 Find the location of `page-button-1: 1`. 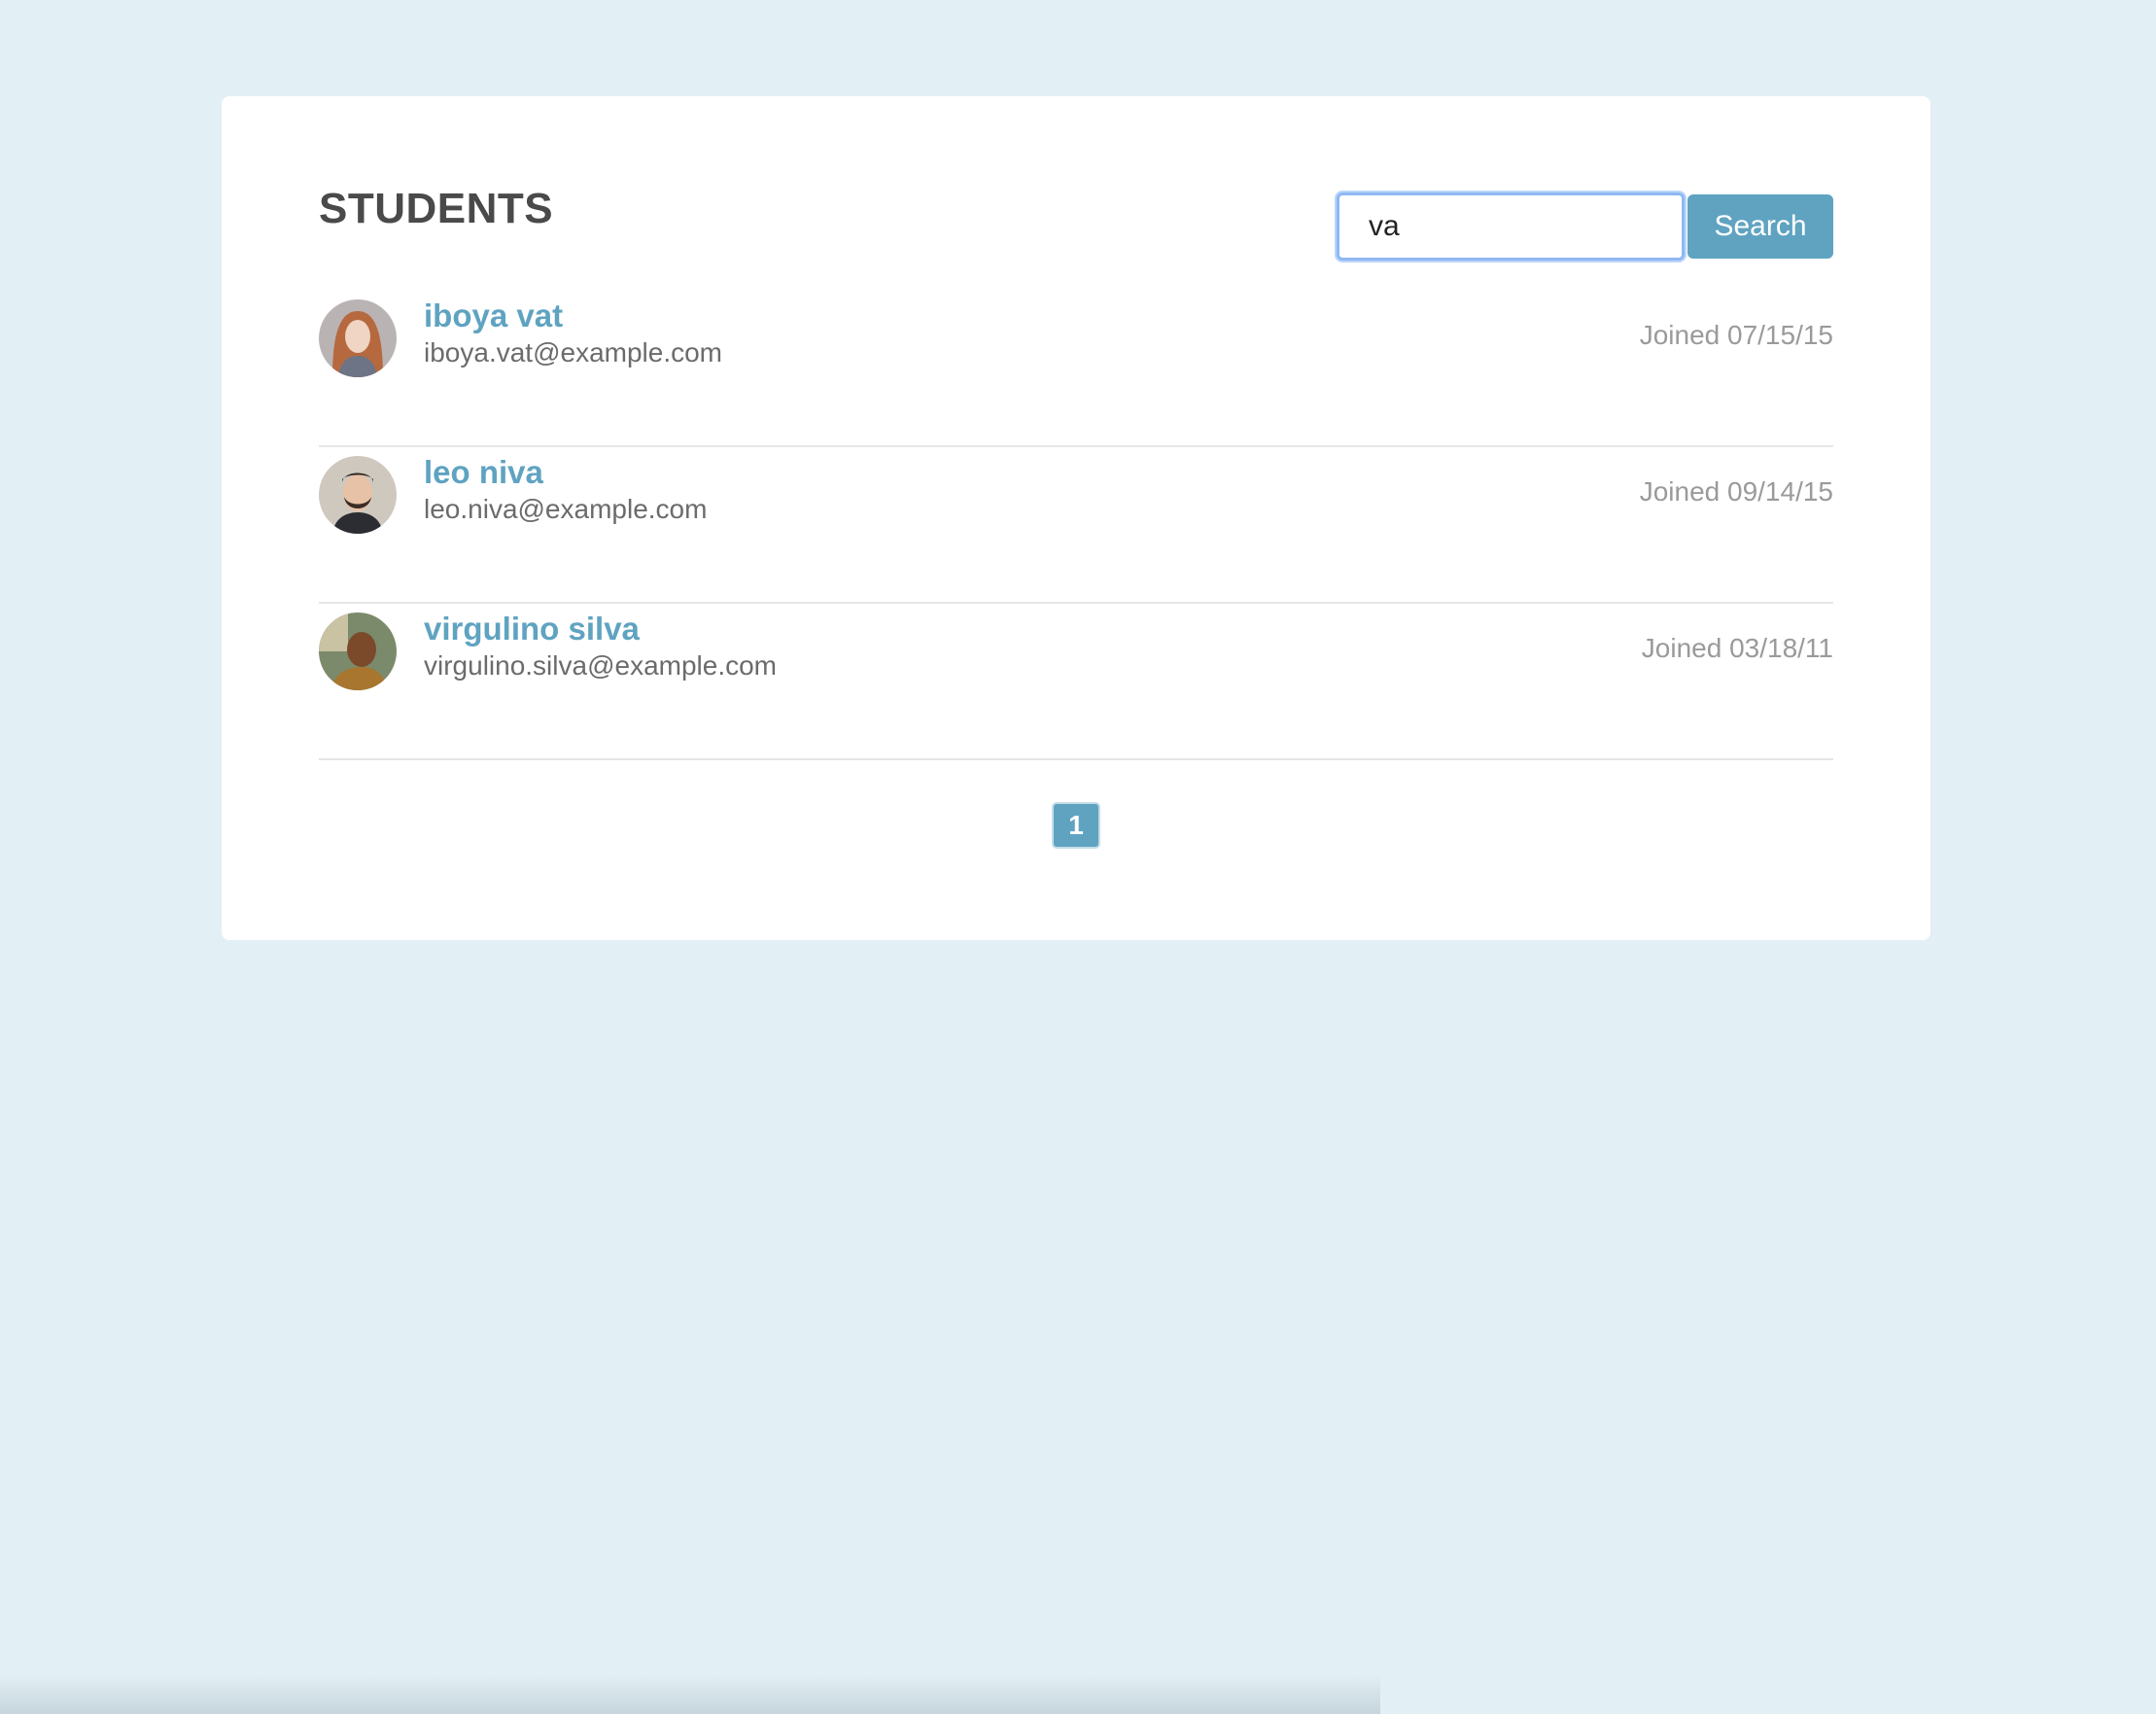

page-button-1: 1 is located at coordinates (1076, 825).